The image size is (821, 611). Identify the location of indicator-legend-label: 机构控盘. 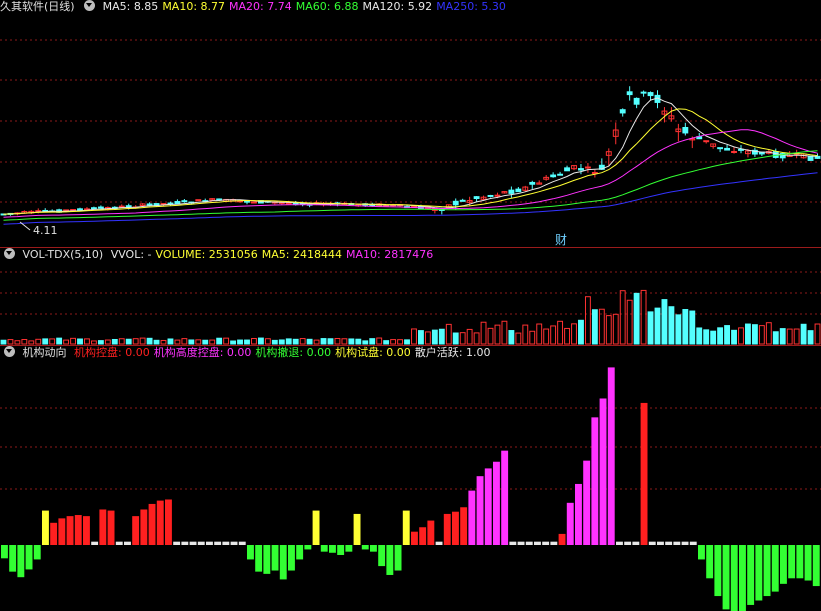
(96, 352).